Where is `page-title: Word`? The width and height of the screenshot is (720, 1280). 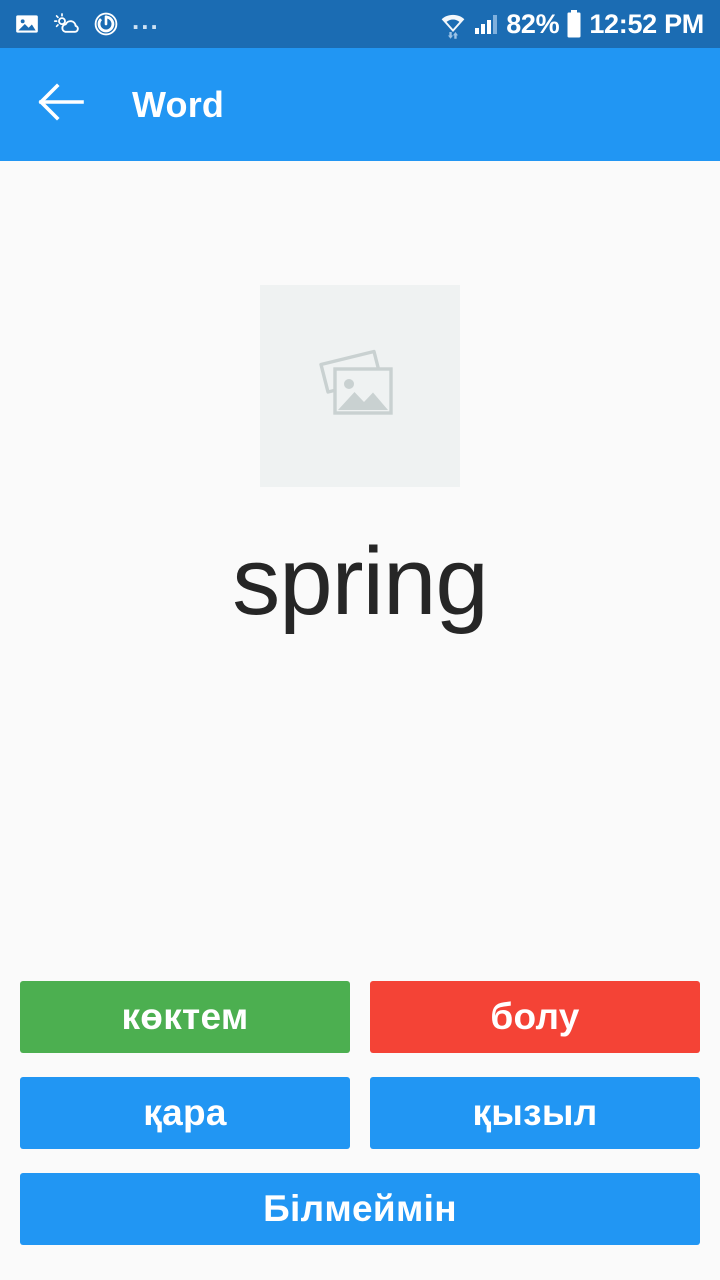 page-title: Word is located at coordinates (178, 104).